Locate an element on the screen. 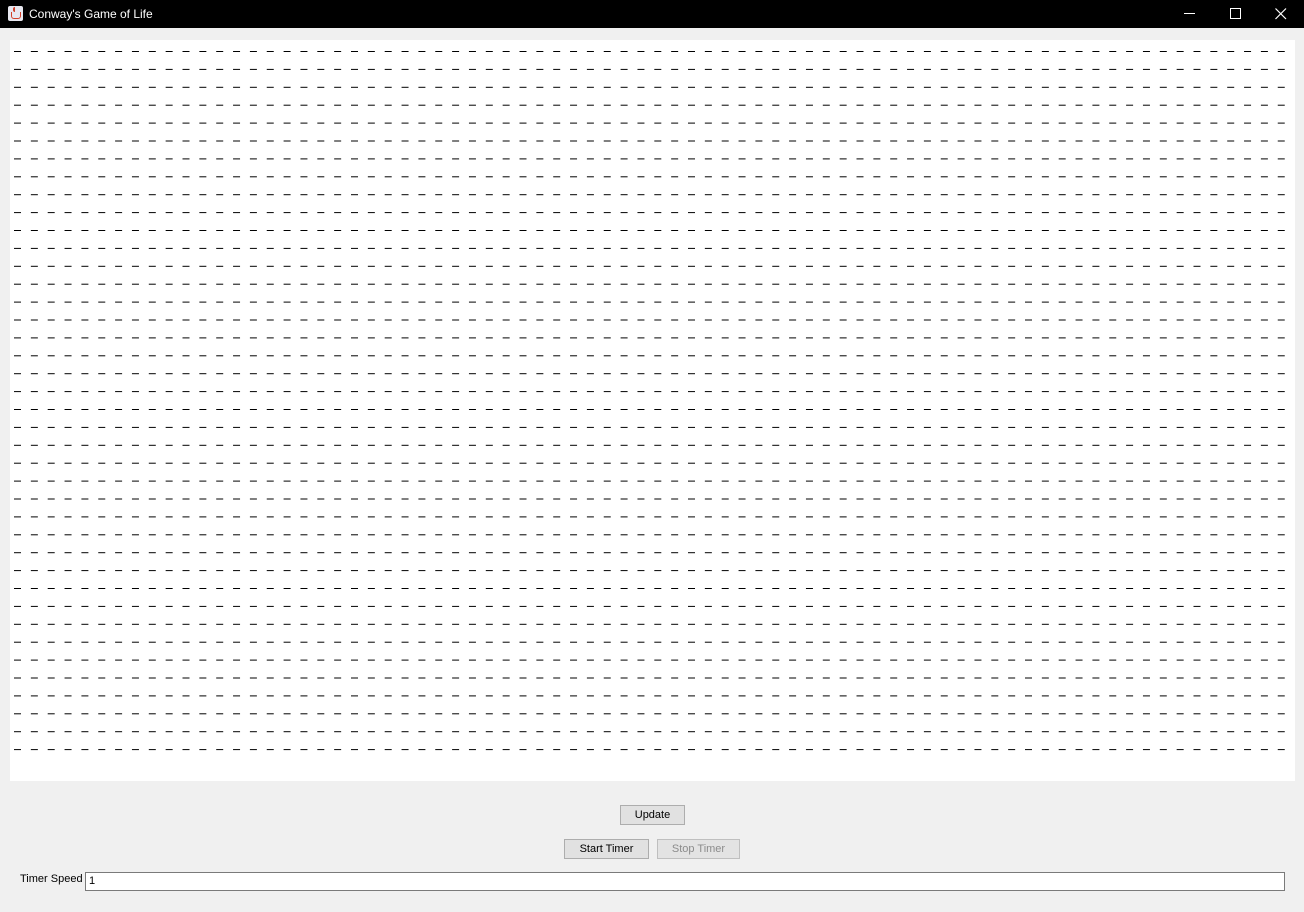 This screenshot has height=912, width=1304. minimize-button is located at coordinates (1190, 14).